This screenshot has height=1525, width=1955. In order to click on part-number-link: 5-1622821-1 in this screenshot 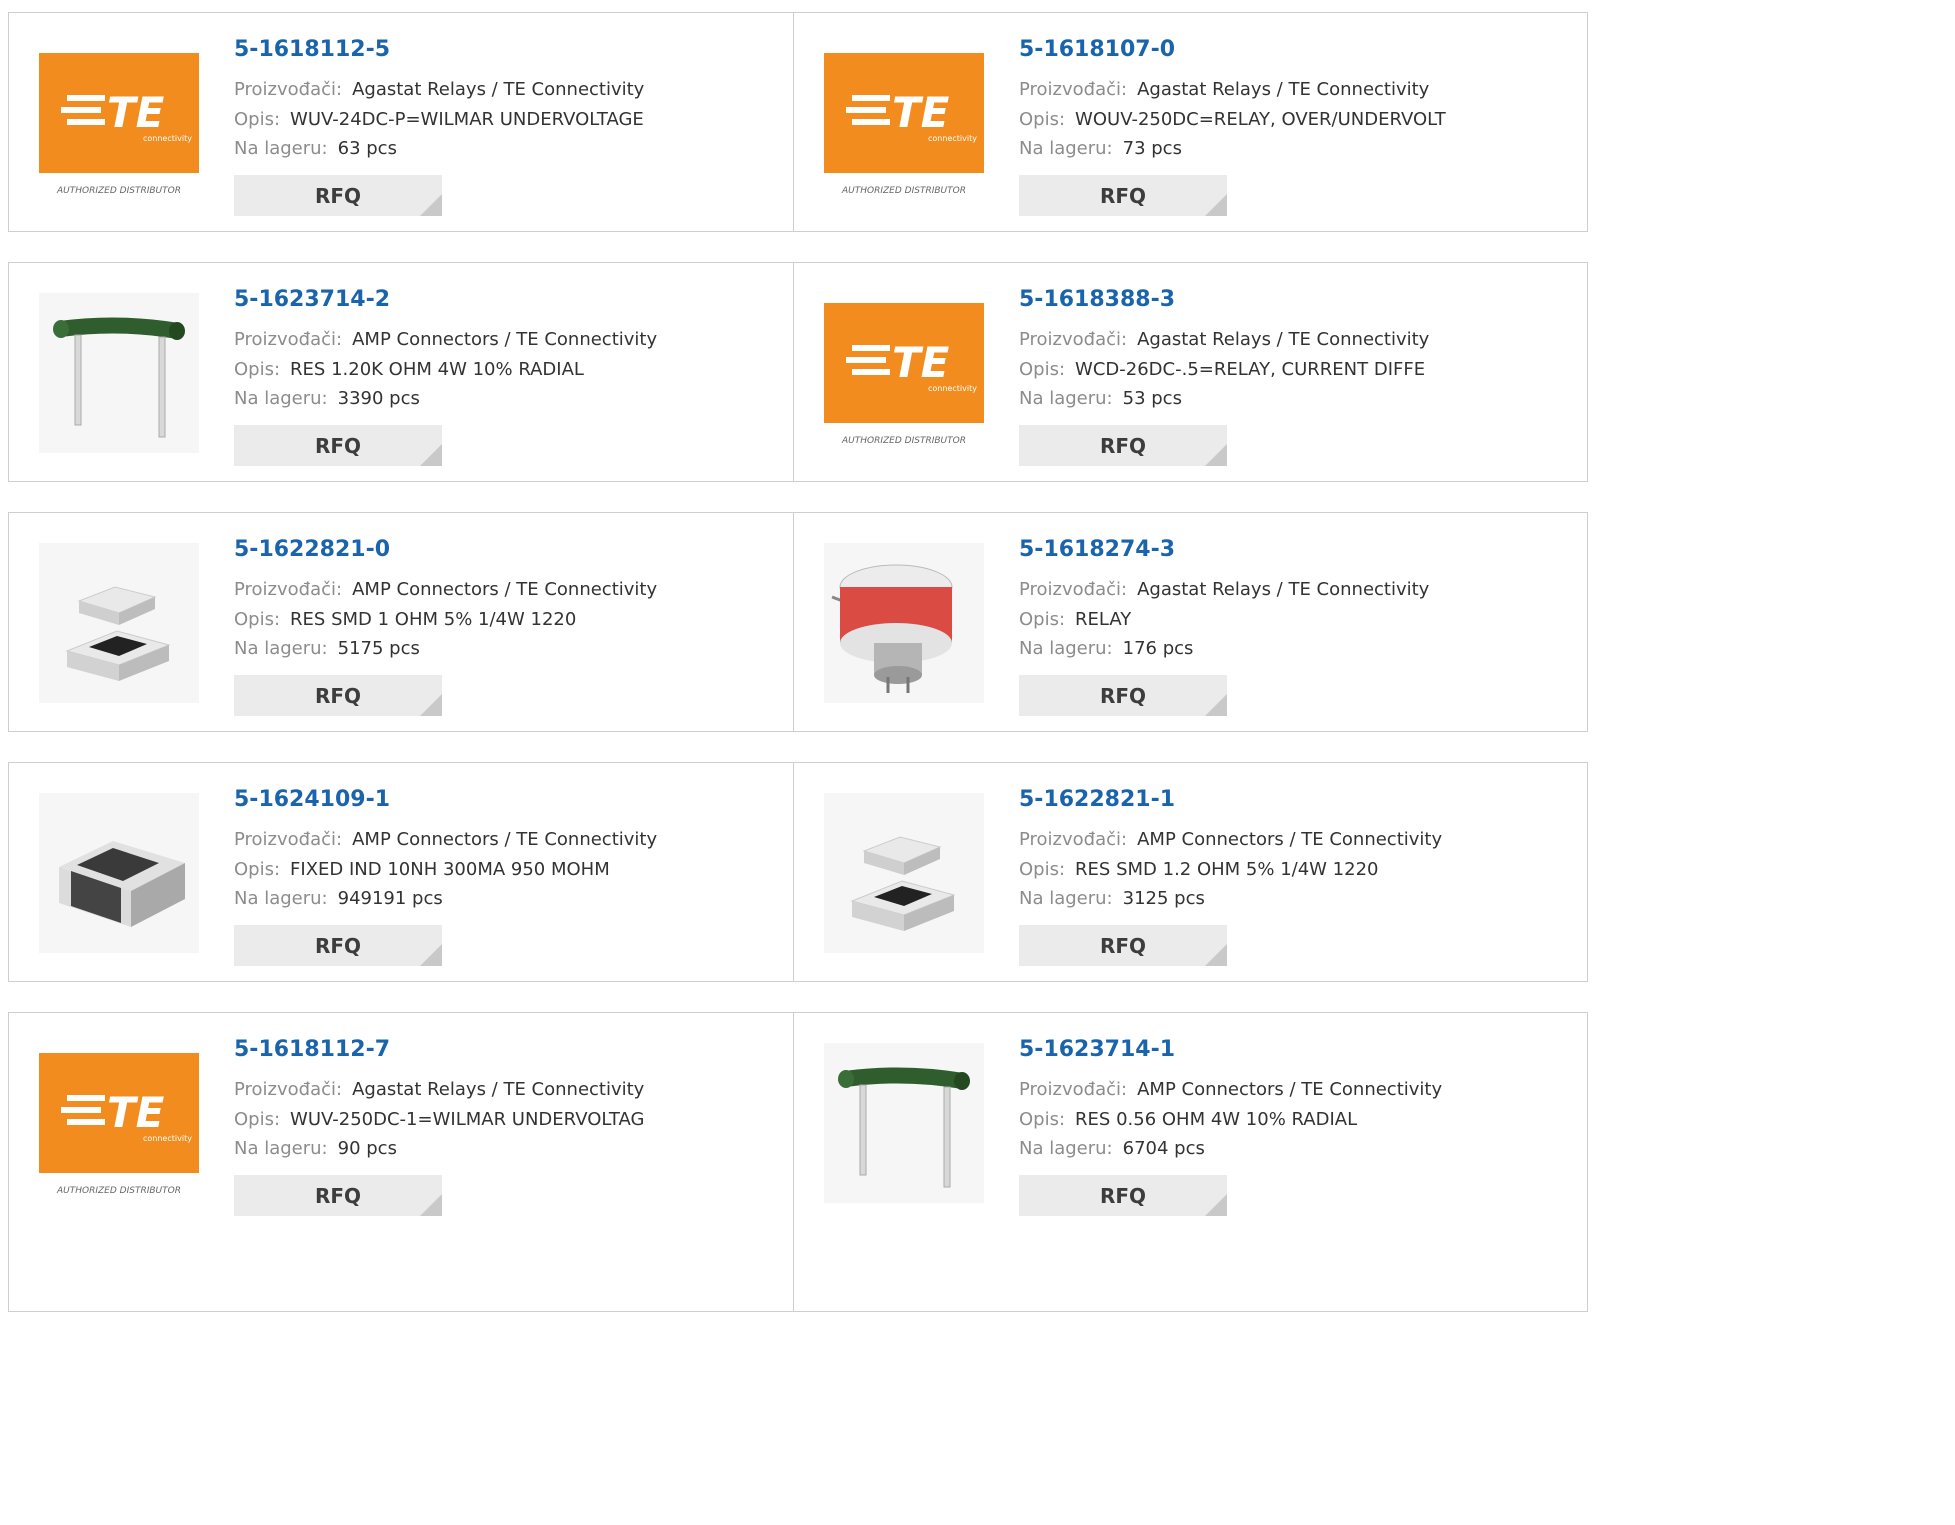, I will do `click(1097, 799)`.